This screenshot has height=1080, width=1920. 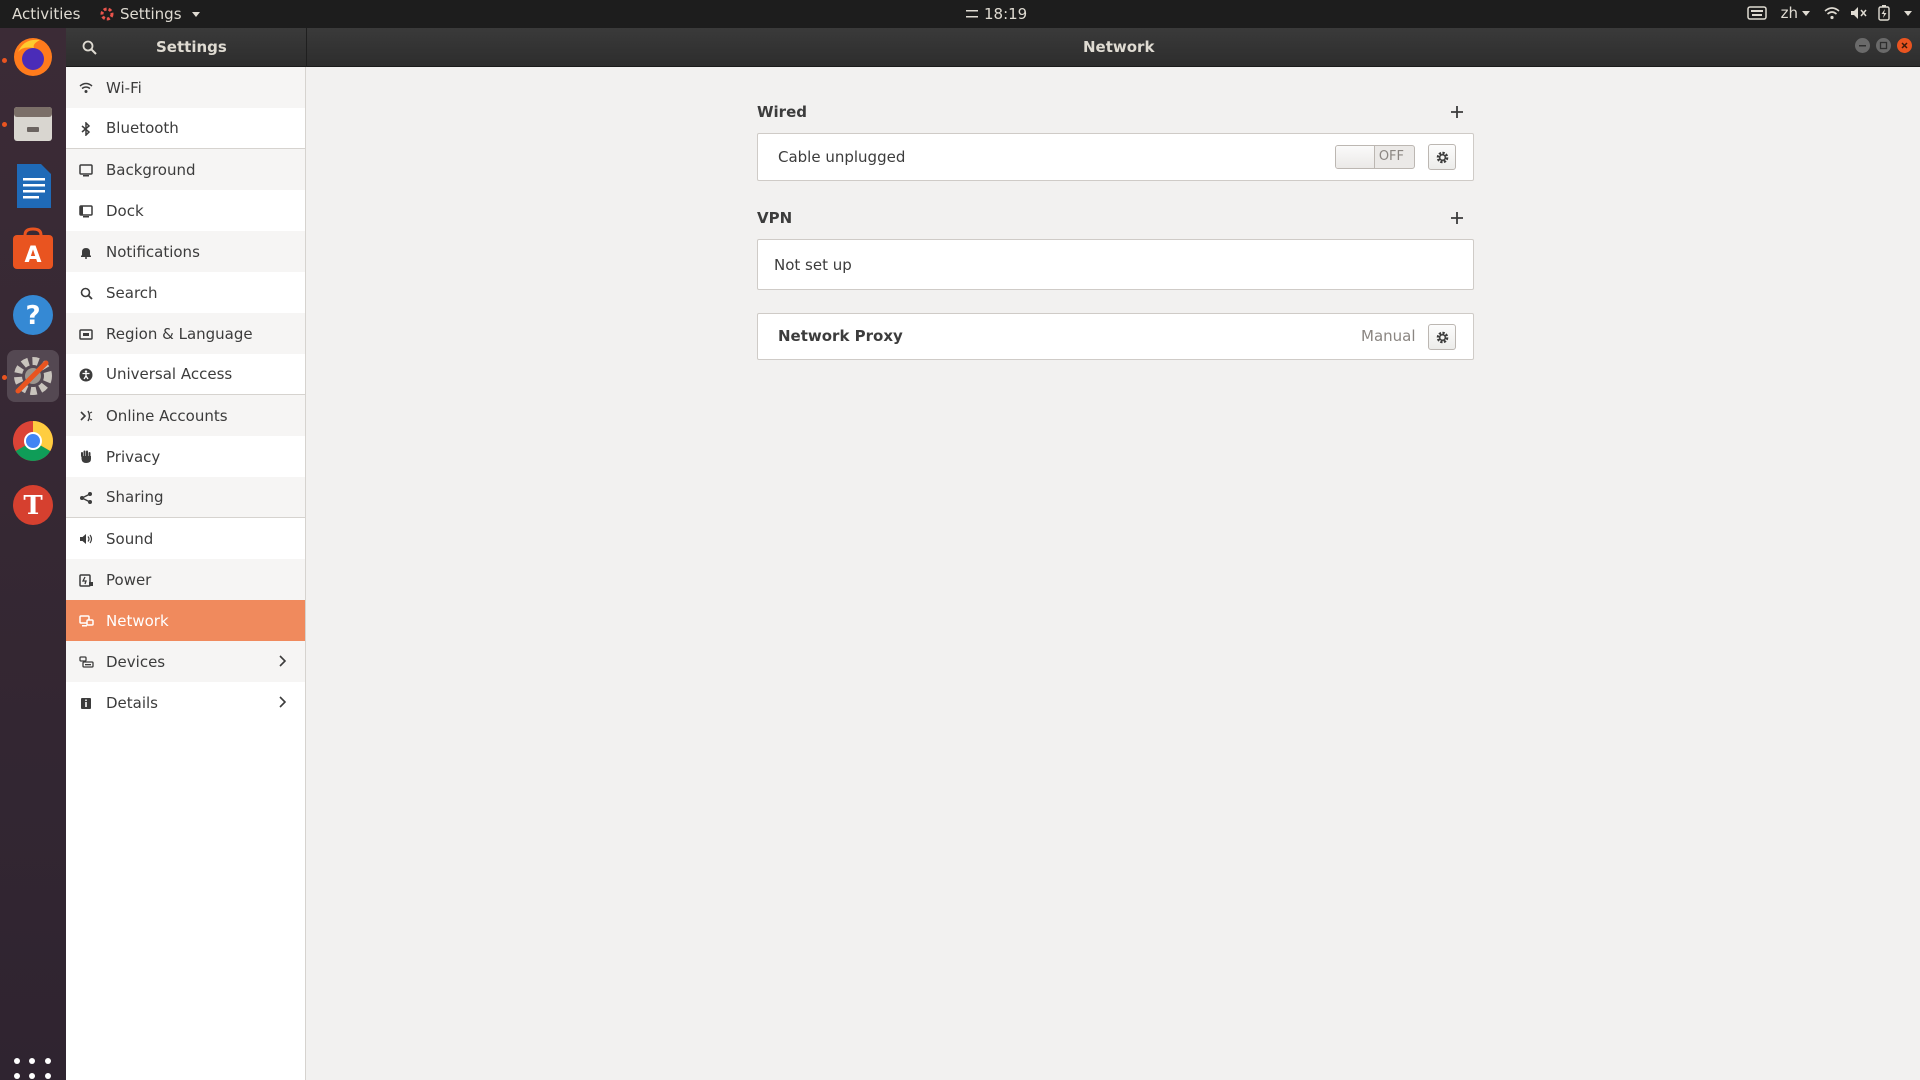 I want to click on maximize-button, so click(x=1883, y=45).